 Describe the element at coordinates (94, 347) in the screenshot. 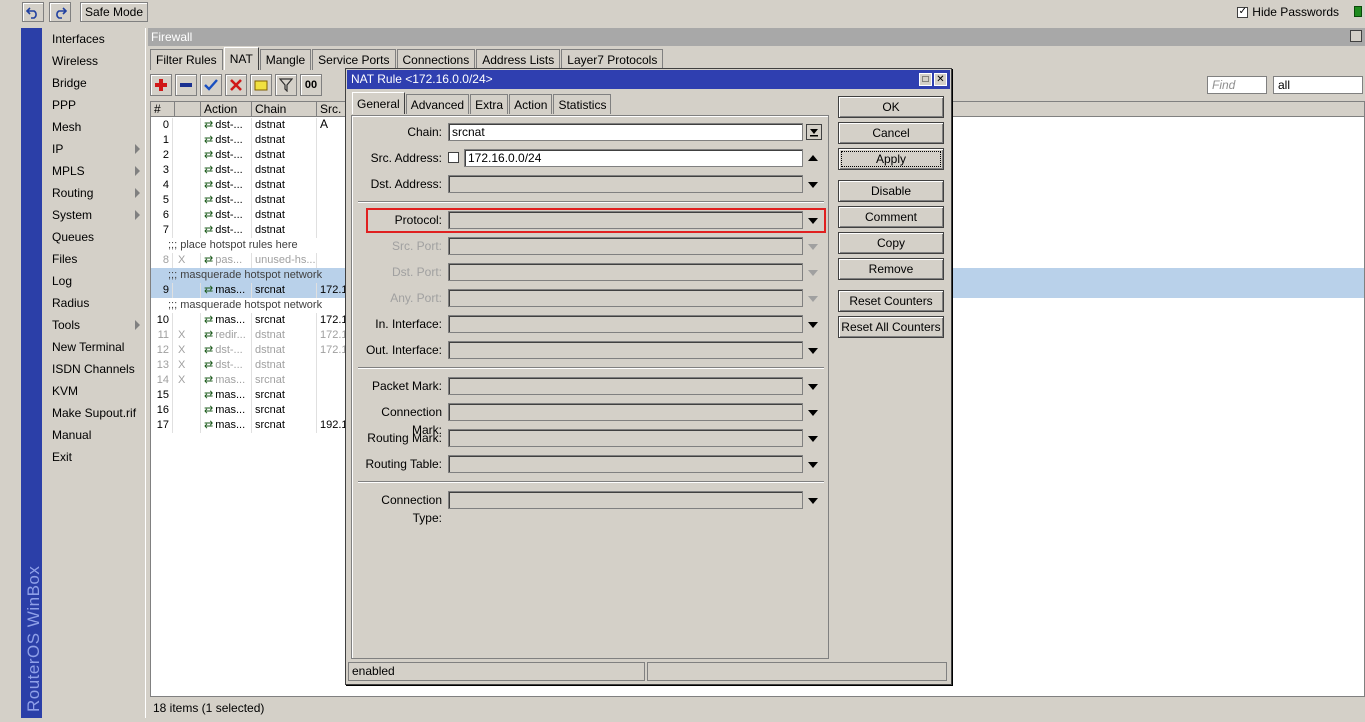

I see `menu-item-new-terminal: New Terminal` at that location.